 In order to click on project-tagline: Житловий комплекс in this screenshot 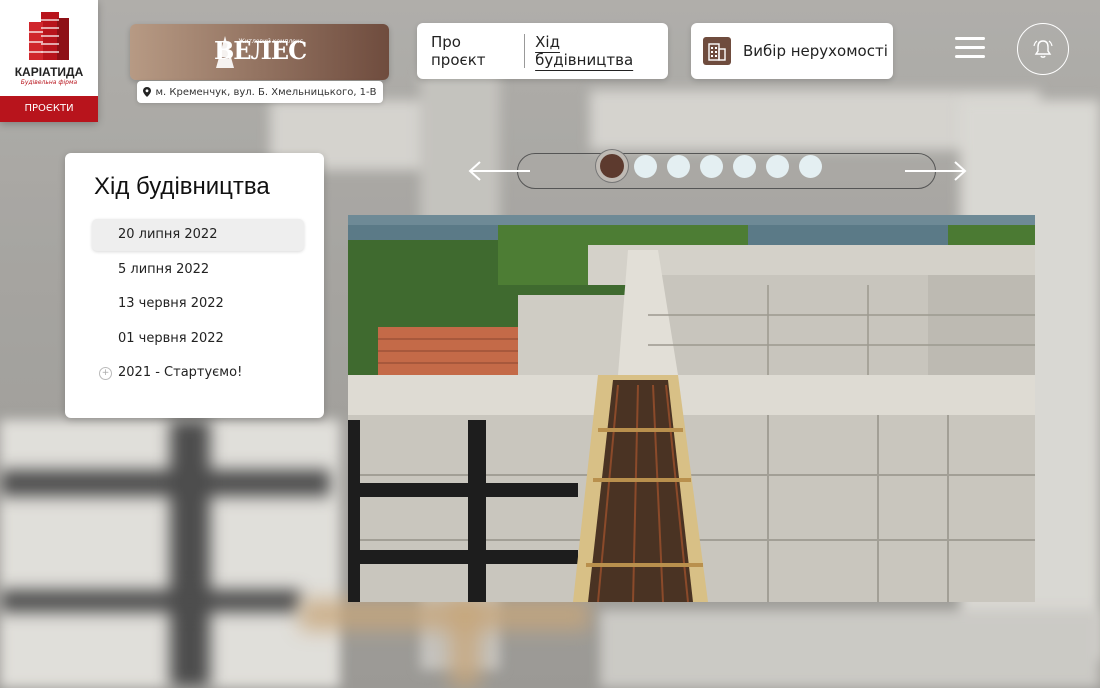, I will do `click(270, 41)`.